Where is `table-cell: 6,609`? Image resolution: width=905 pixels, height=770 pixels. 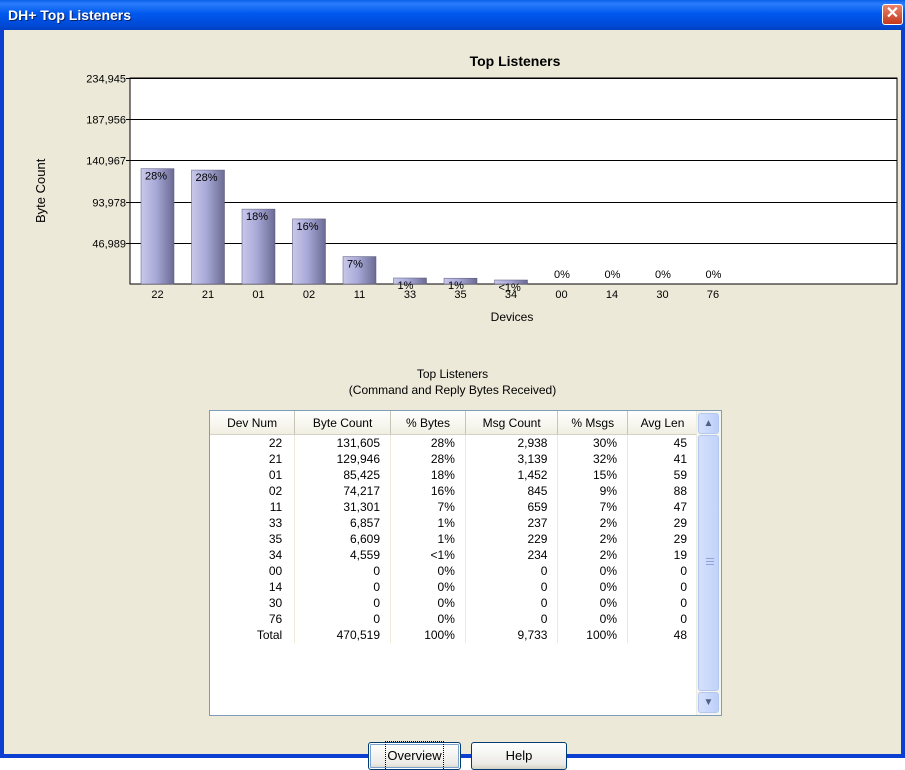
table-cell: 6,609 is located at coordinates (343, 539).